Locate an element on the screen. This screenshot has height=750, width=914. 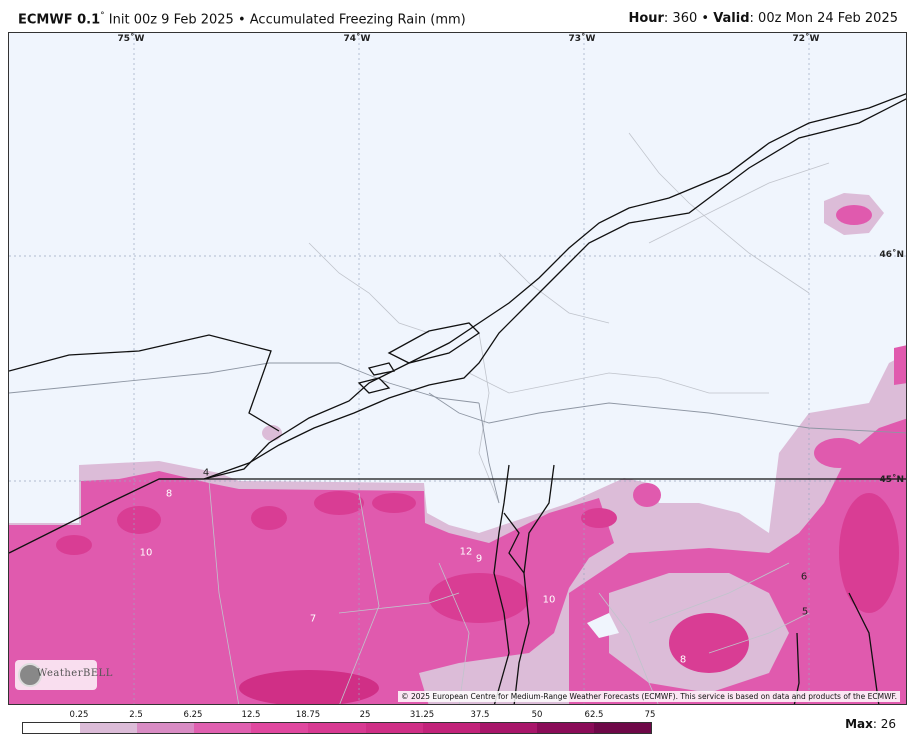
lat-label-45n: 45˚N is located at coordinates (891, 480).